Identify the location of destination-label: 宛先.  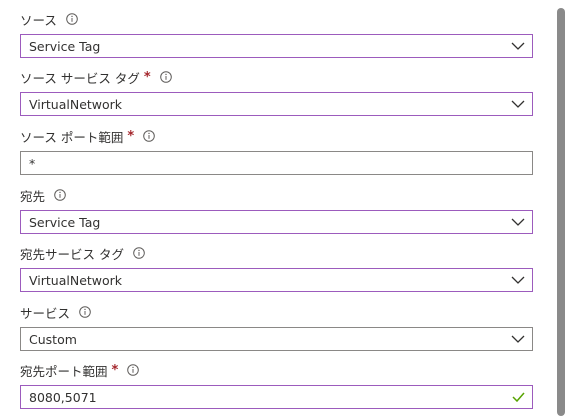
(33, 196).